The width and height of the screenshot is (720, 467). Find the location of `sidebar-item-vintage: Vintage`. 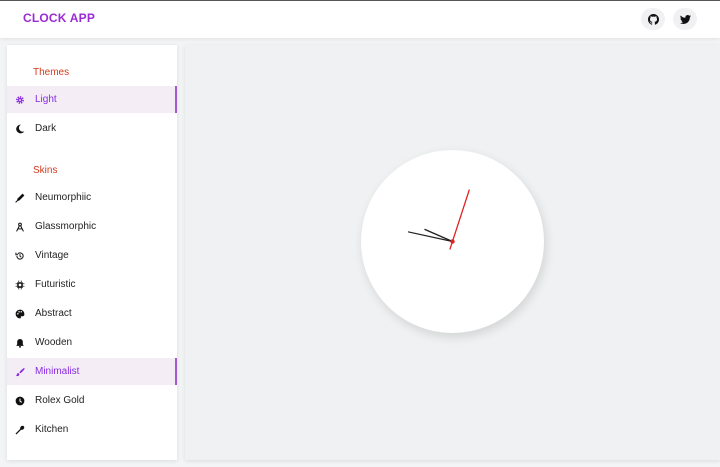

sidebar-item-vintage: Vintage is located at coordinates (92, 255).